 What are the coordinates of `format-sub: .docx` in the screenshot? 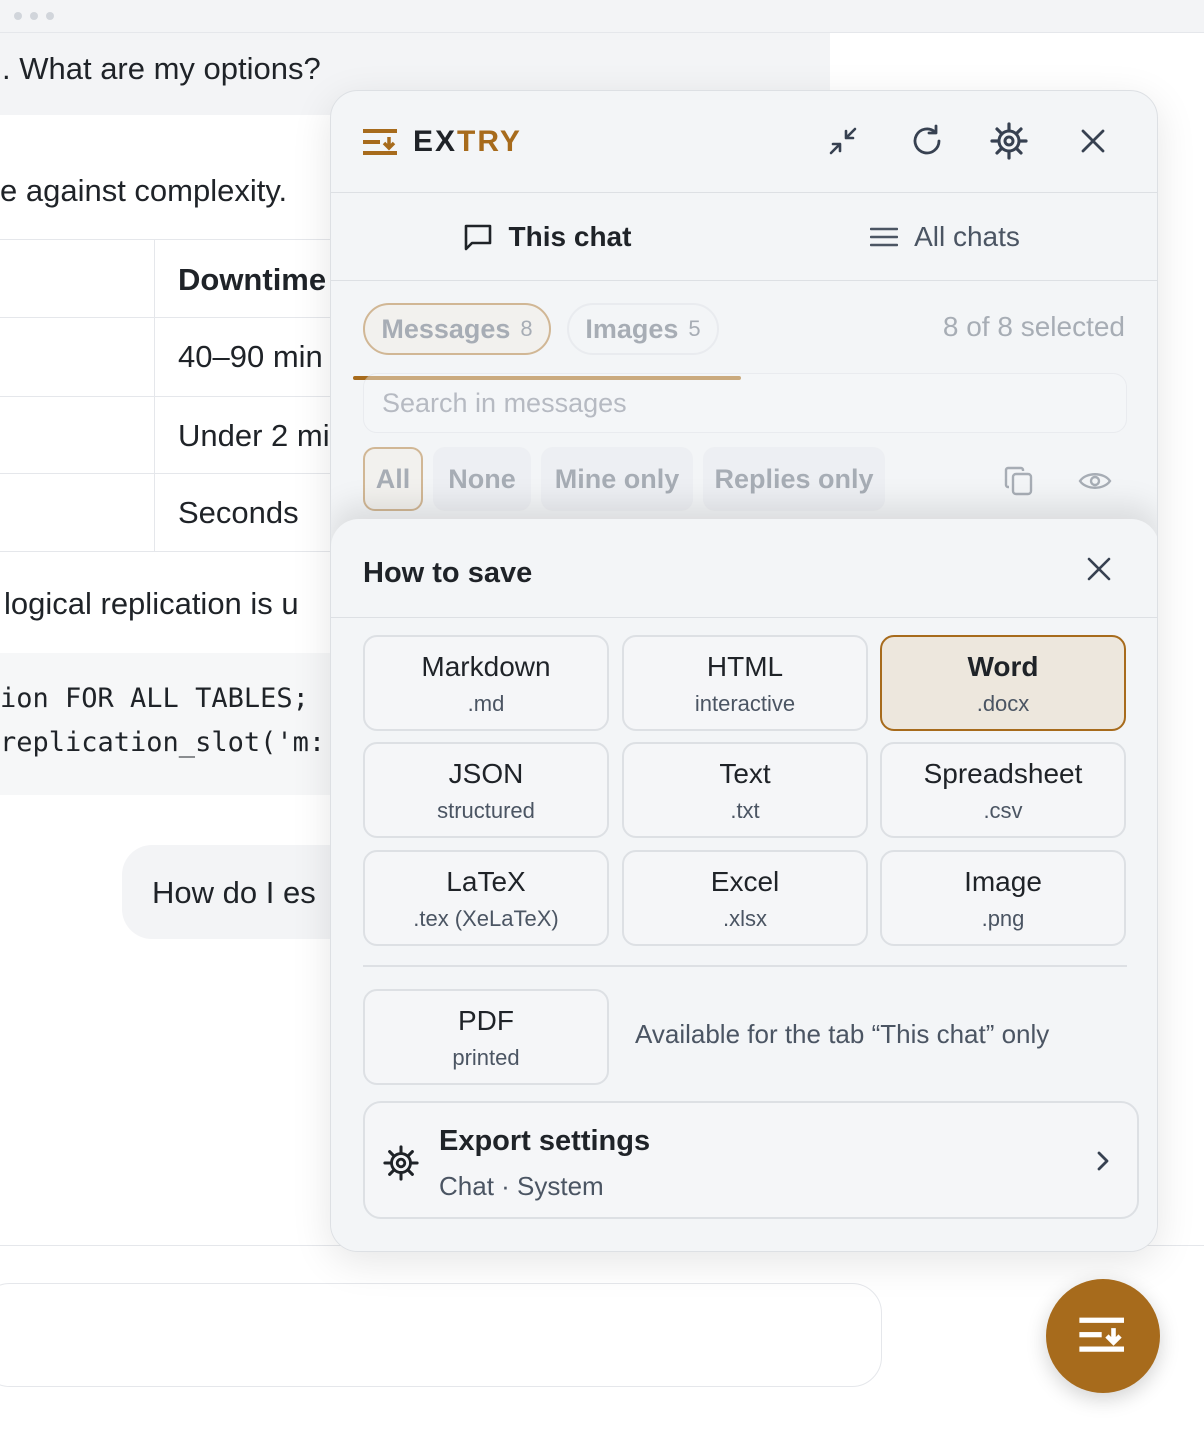 It's located at (1003, 703).